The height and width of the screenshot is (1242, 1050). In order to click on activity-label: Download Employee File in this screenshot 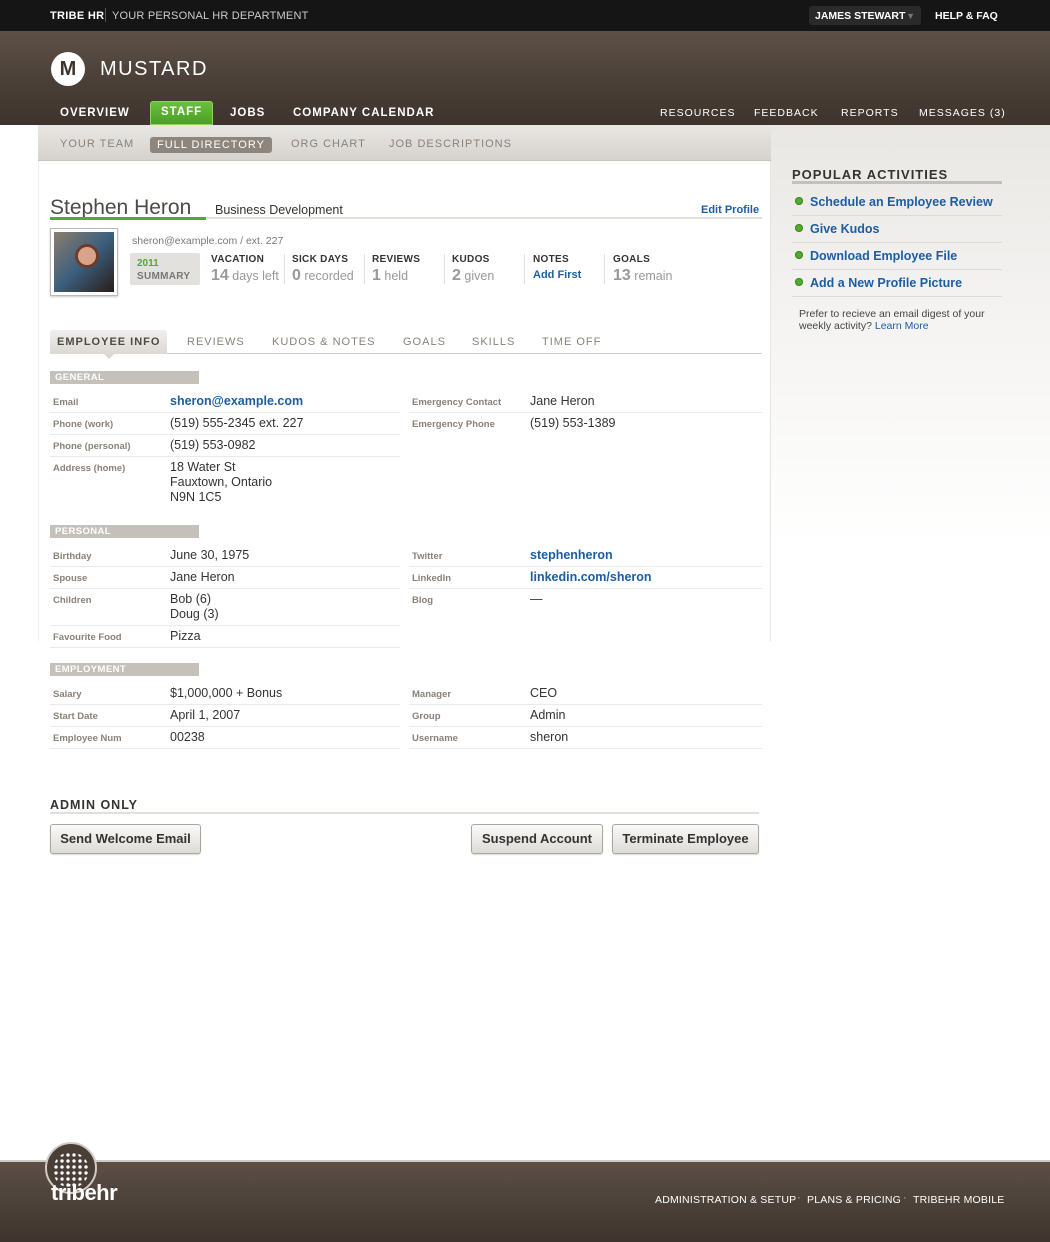, I will do `click(883, 256)`.